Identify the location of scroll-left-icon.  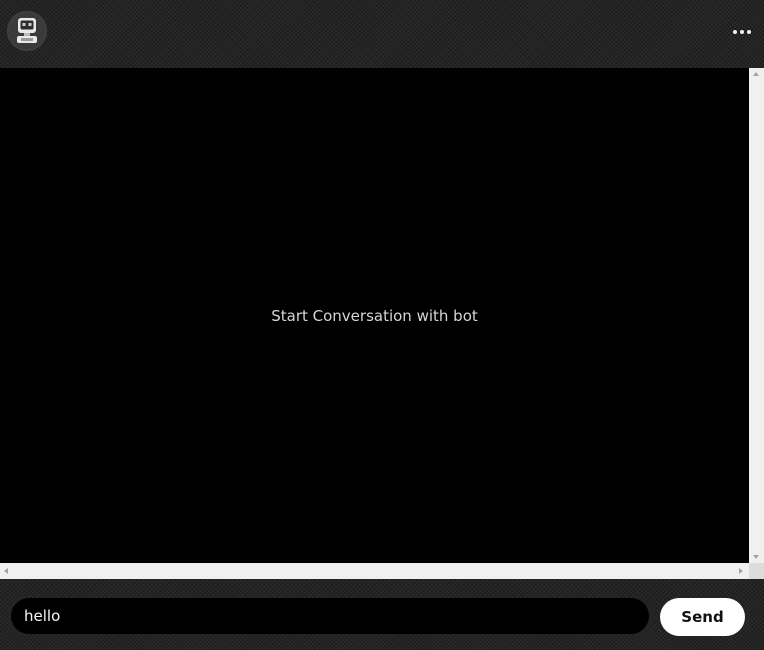
(6, 571).